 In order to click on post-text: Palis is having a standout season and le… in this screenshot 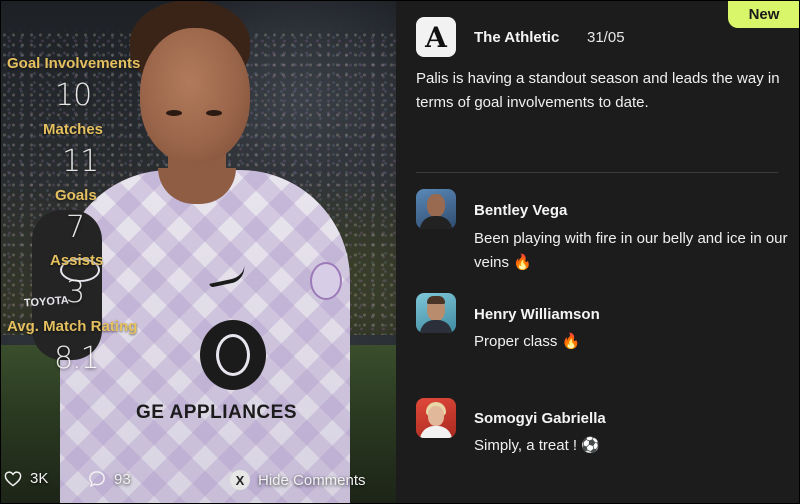, I will do `click(598, 90)`.